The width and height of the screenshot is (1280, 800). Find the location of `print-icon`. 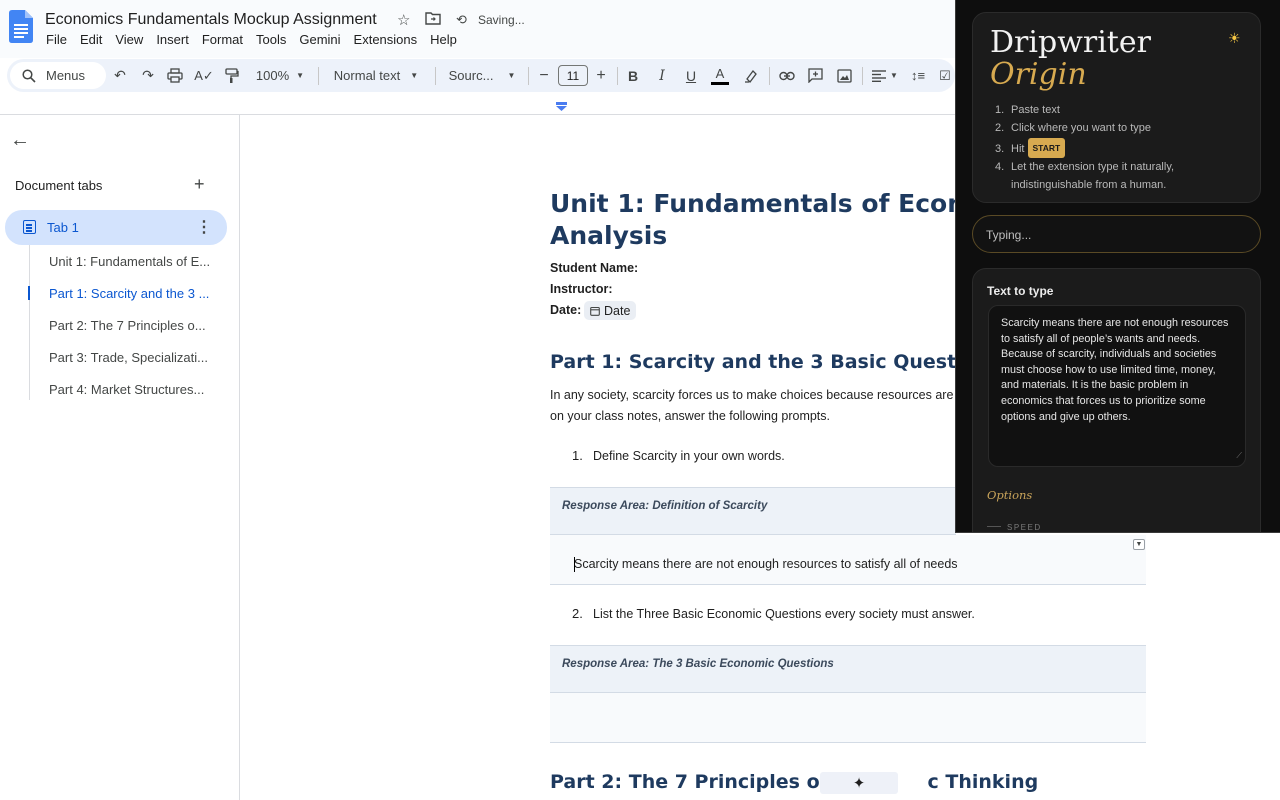

print-icon is located at coordinates (175, 75).